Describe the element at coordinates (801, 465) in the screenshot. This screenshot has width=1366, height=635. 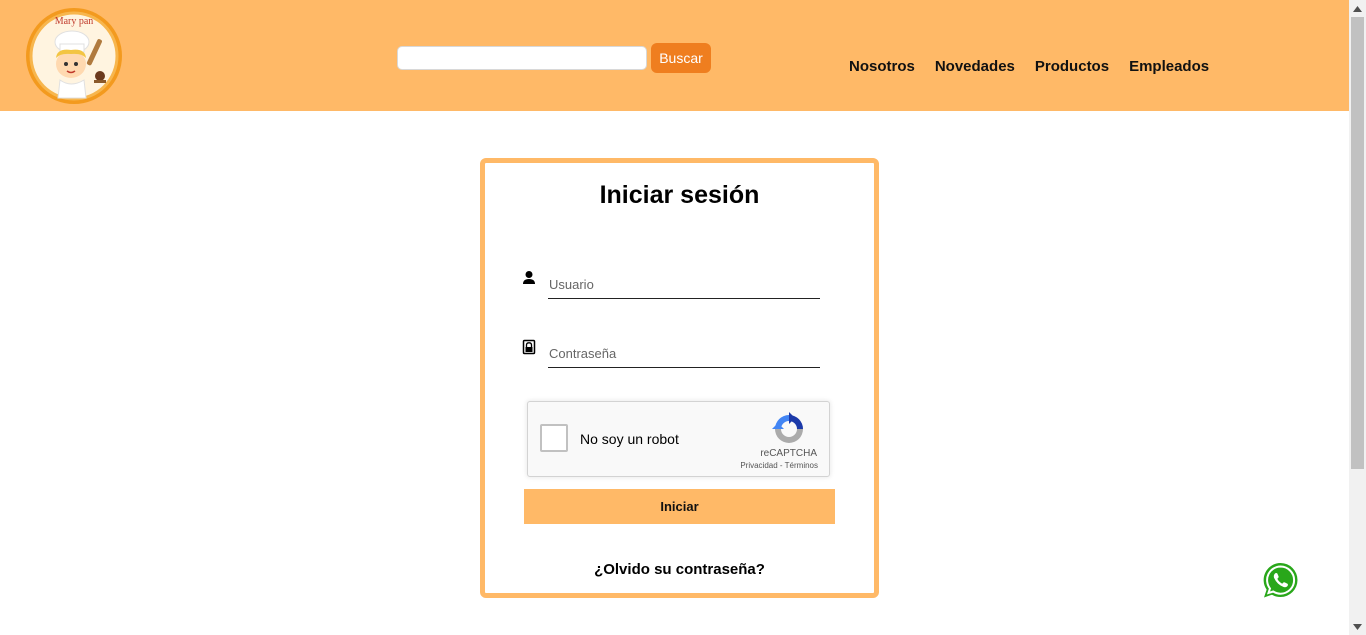
I see `recaptcha-terms-link: Términos` at that location.